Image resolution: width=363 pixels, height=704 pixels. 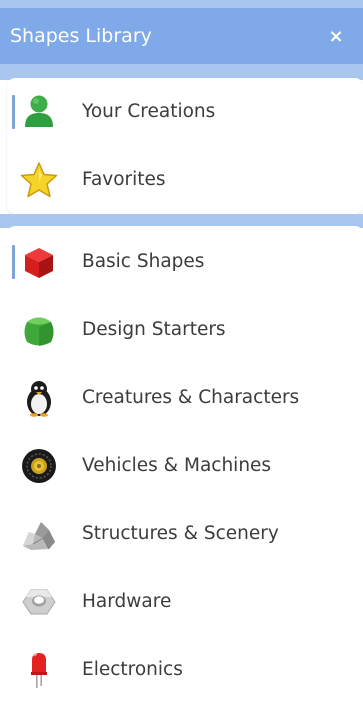 I want to click on item-structures-scenery: Structures & Scenery, so click(x=185, y=534).